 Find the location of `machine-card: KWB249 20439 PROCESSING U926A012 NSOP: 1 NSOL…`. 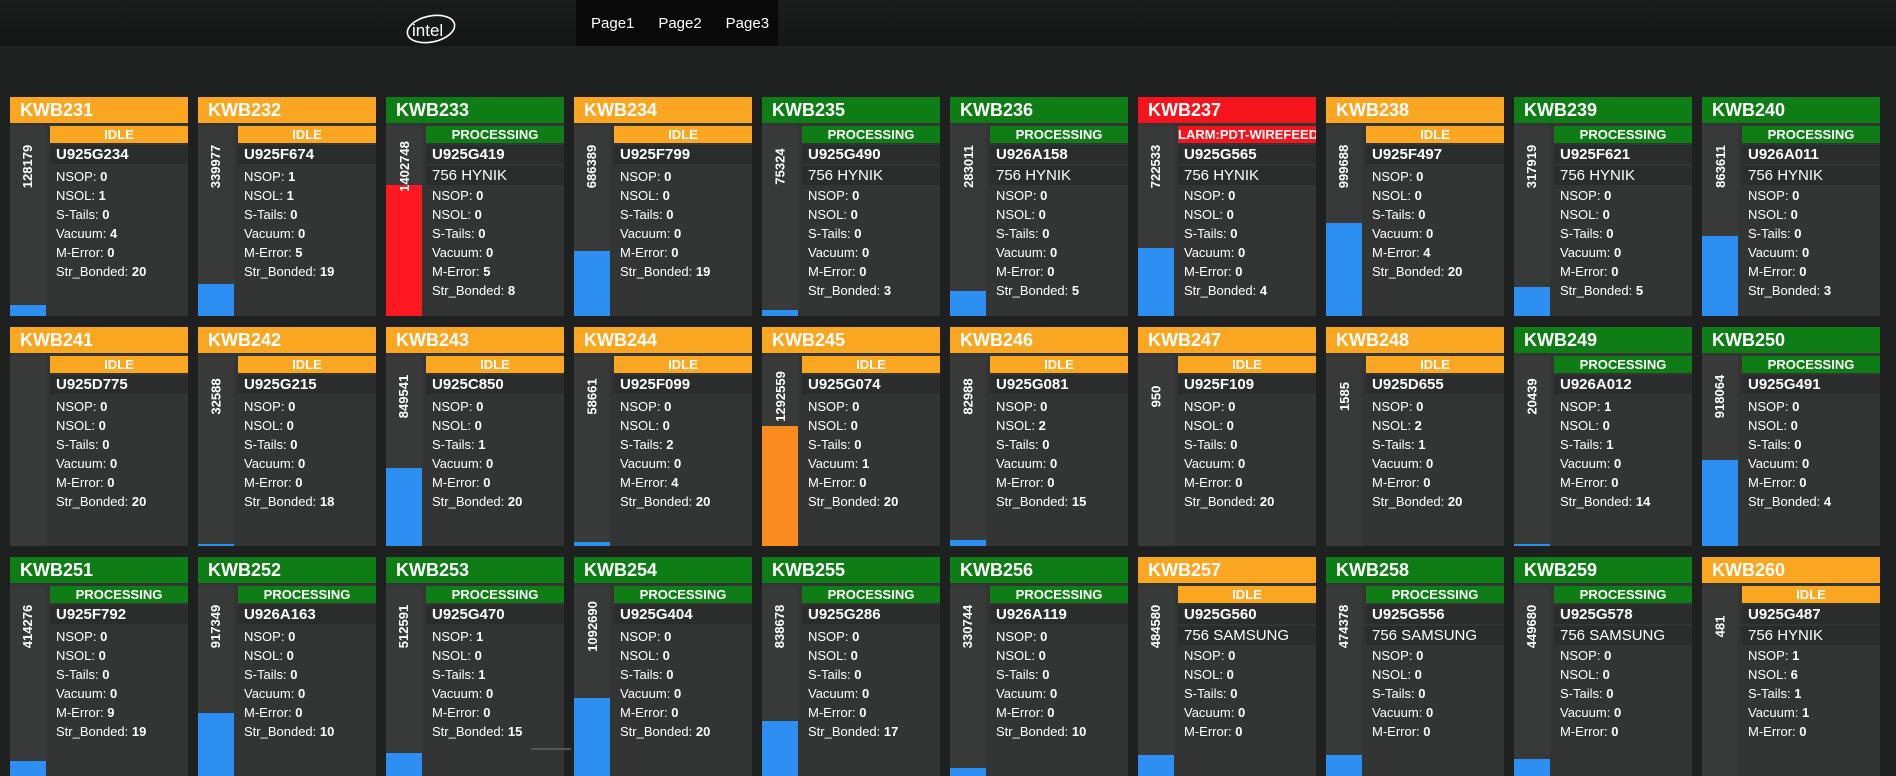

machine-card: KWB249 20439 PROCESSING U926A012 NSOP: 1 NSOL… is located at coordinates (1603, 436).